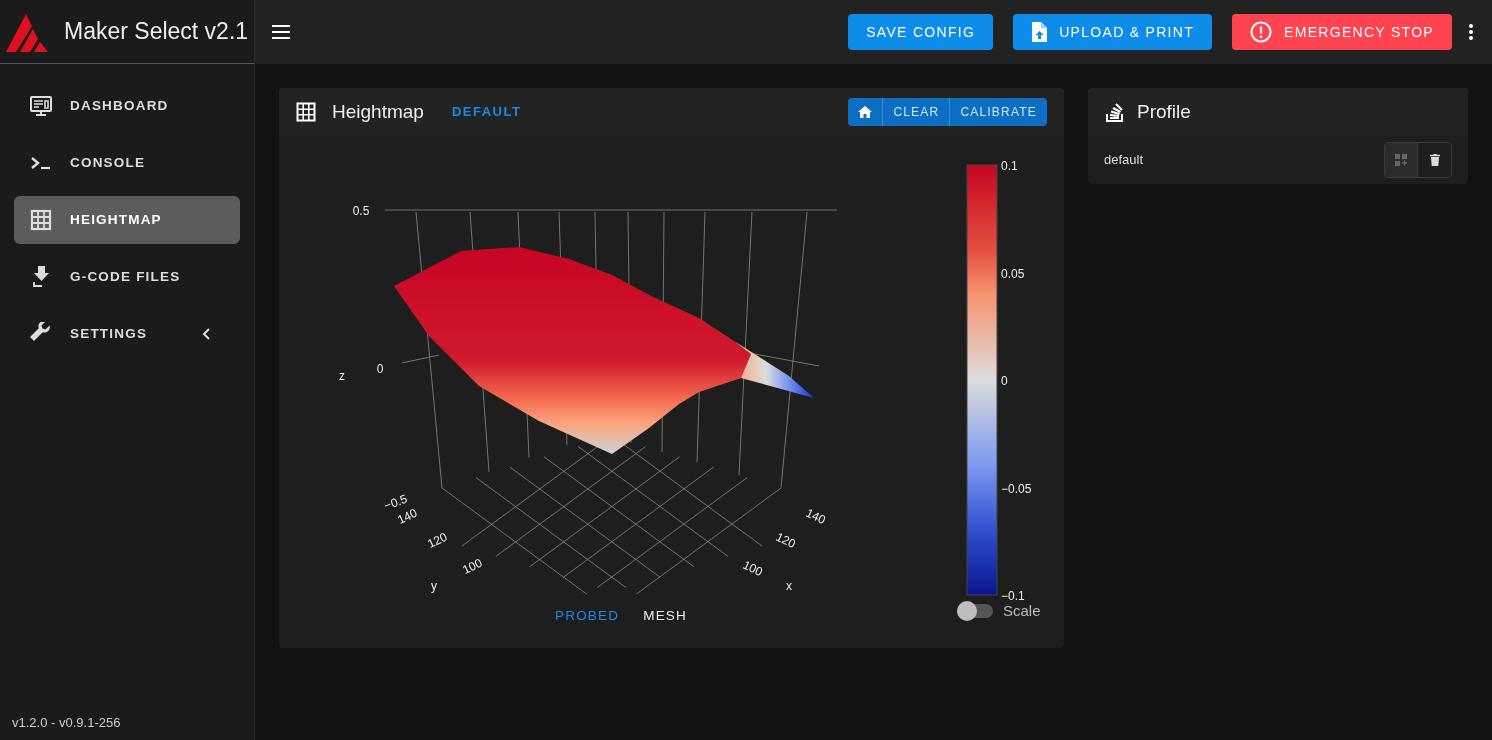  What do you see at coordinates (1016, 488) in the screenshot?
I see `tick-label: −0.05` at bounding box center [1016, 488].